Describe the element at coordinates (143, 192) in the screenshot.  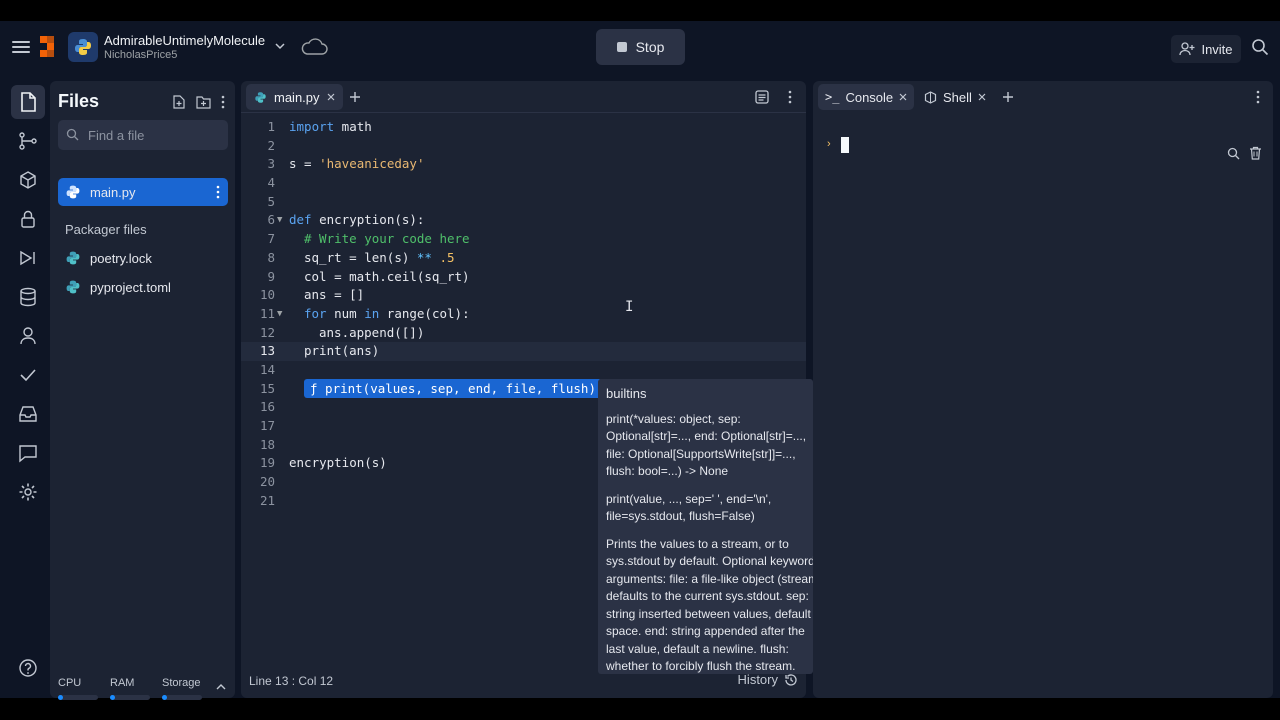
I see `file-item-main-py: main.py` at that location.